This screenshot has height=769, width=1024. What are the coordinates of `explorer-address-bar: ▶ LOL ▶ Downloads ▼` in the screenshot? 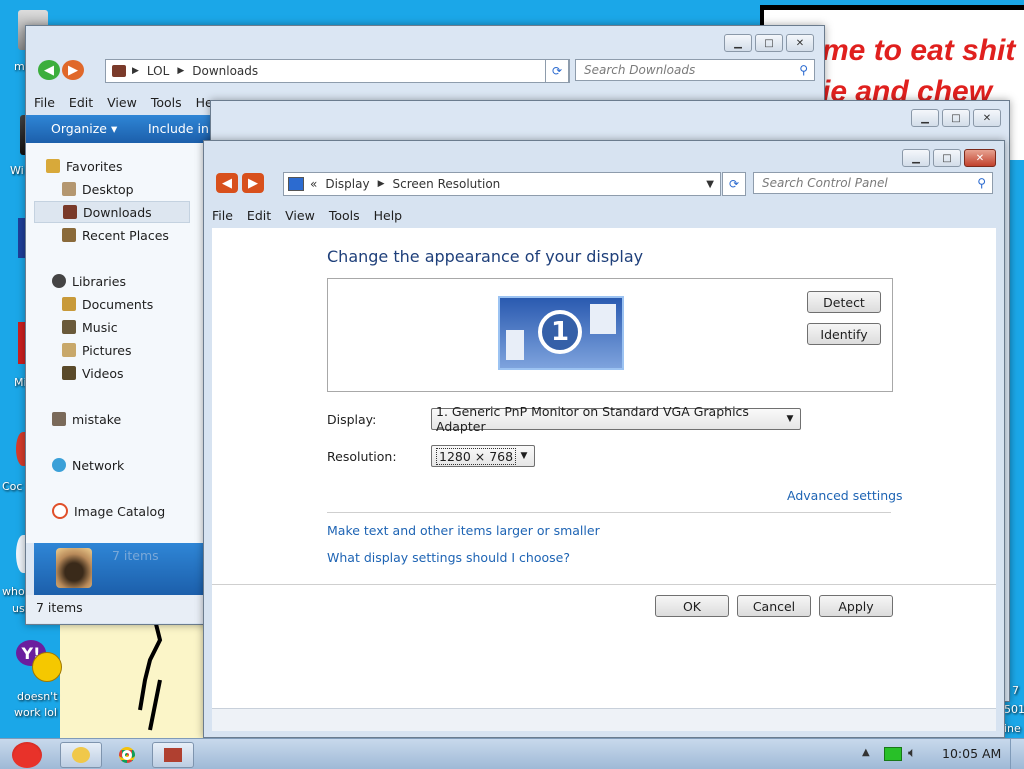 It's located at (337, 71).